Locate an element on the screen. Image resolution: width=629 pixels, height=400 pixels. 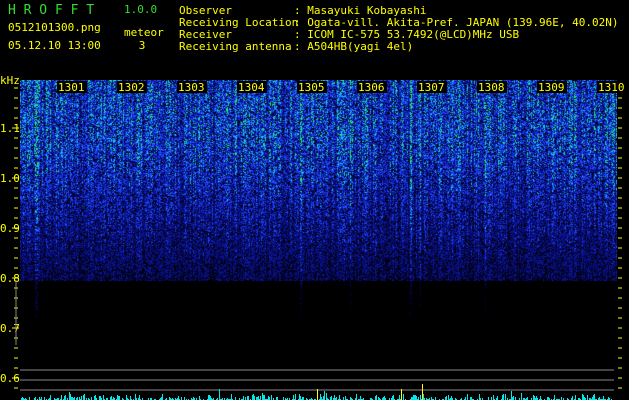
y-tick-label: 1.1 is located at coordinates (10, 128).